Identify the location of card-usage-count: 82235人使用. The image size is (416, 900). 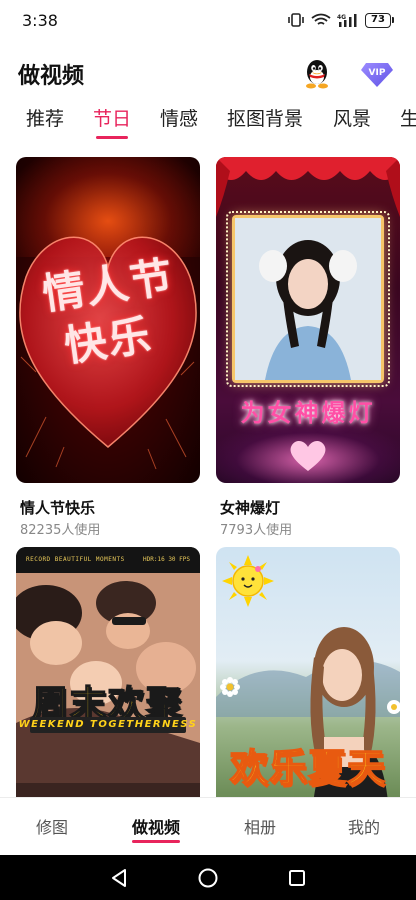
(60, 530).